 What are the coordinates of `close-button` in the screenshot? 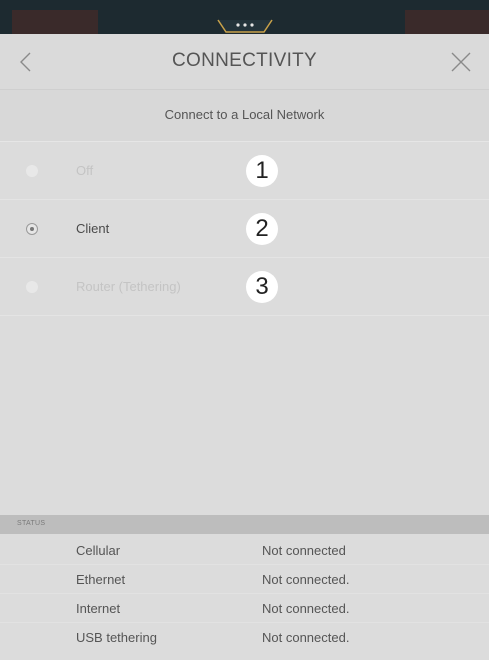 It's located at (461, 62).